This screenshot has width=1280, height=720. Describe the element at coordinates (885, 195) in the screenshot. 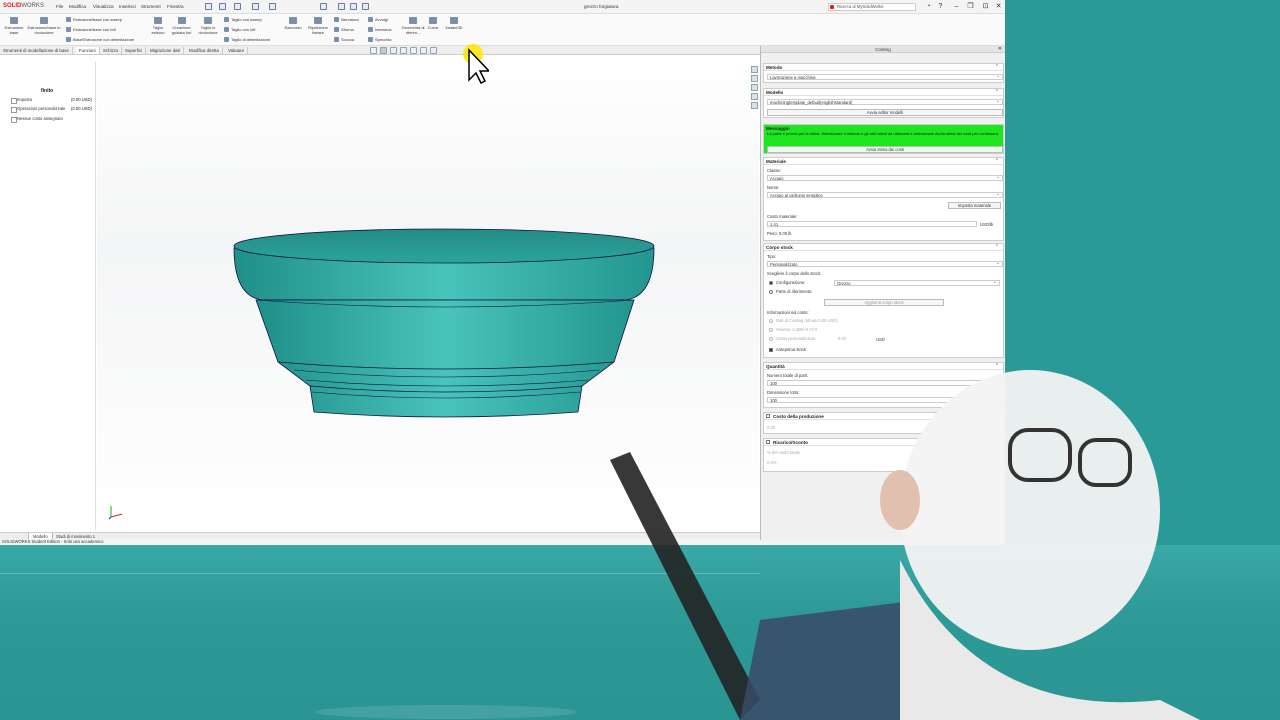

I see `material-name-select: Acciaio al carbonio semplice` at that location.